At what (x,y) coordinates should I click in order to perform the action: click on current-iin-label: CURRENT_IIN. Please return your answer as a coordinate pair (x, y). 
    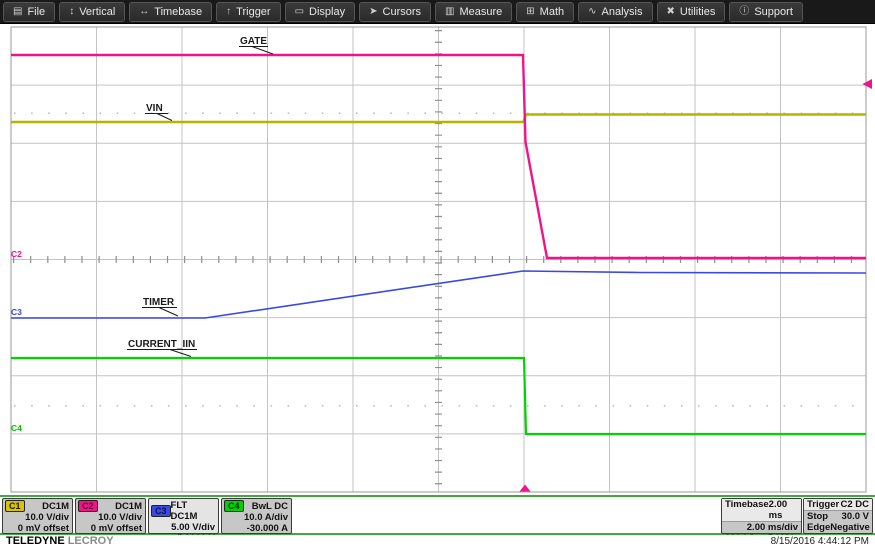
    Looking at the image, I should click on (162, 348).